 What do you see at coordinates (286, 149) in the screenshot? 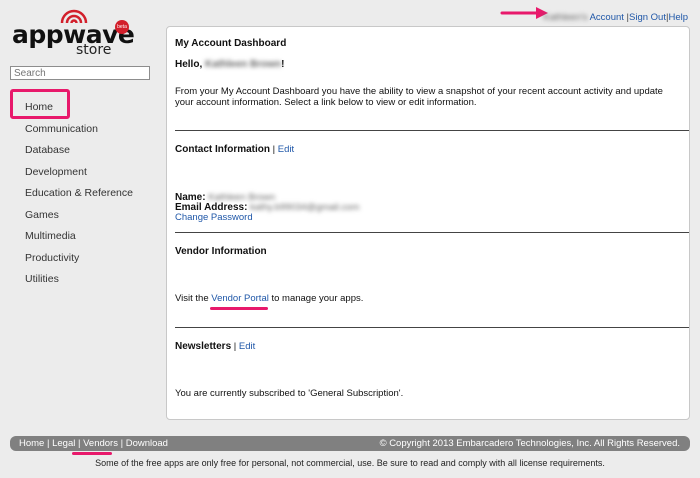
I see `contact-edit-link: Edit` at bounding box center [286, 149].